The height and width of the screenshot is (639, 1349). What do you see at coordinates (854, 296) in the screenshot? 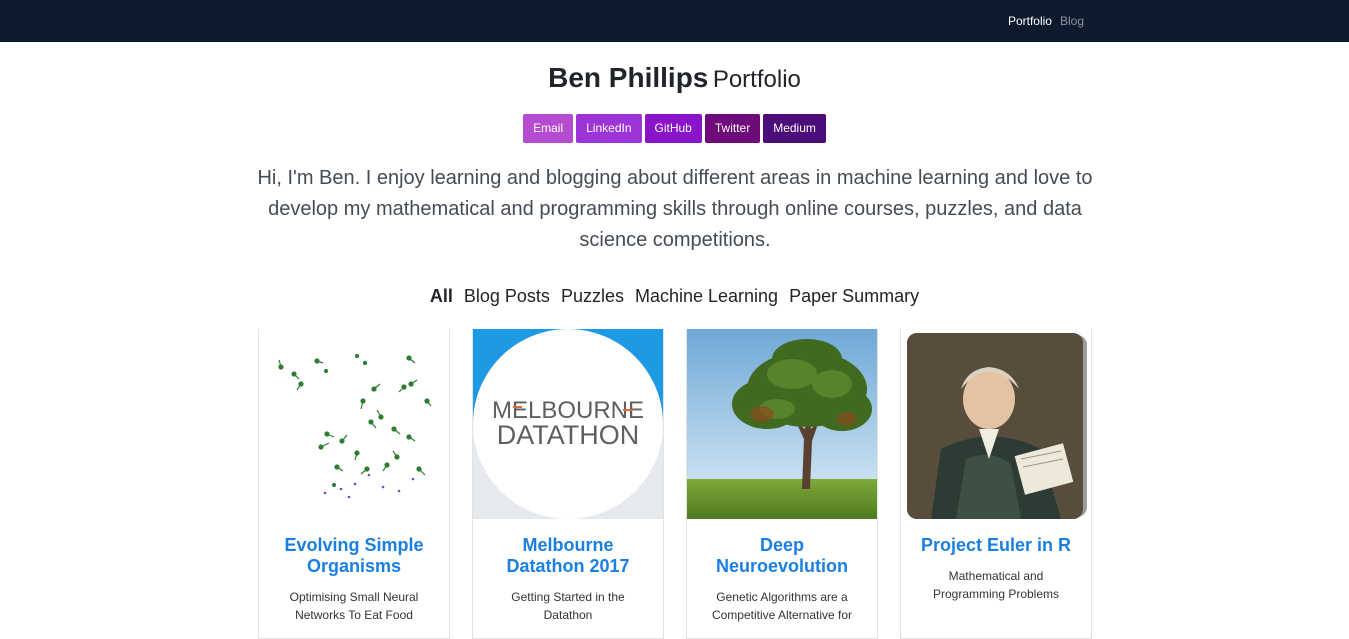
I see `filter-paper-summary: Paper Summary` at bounding box center [854, 296].